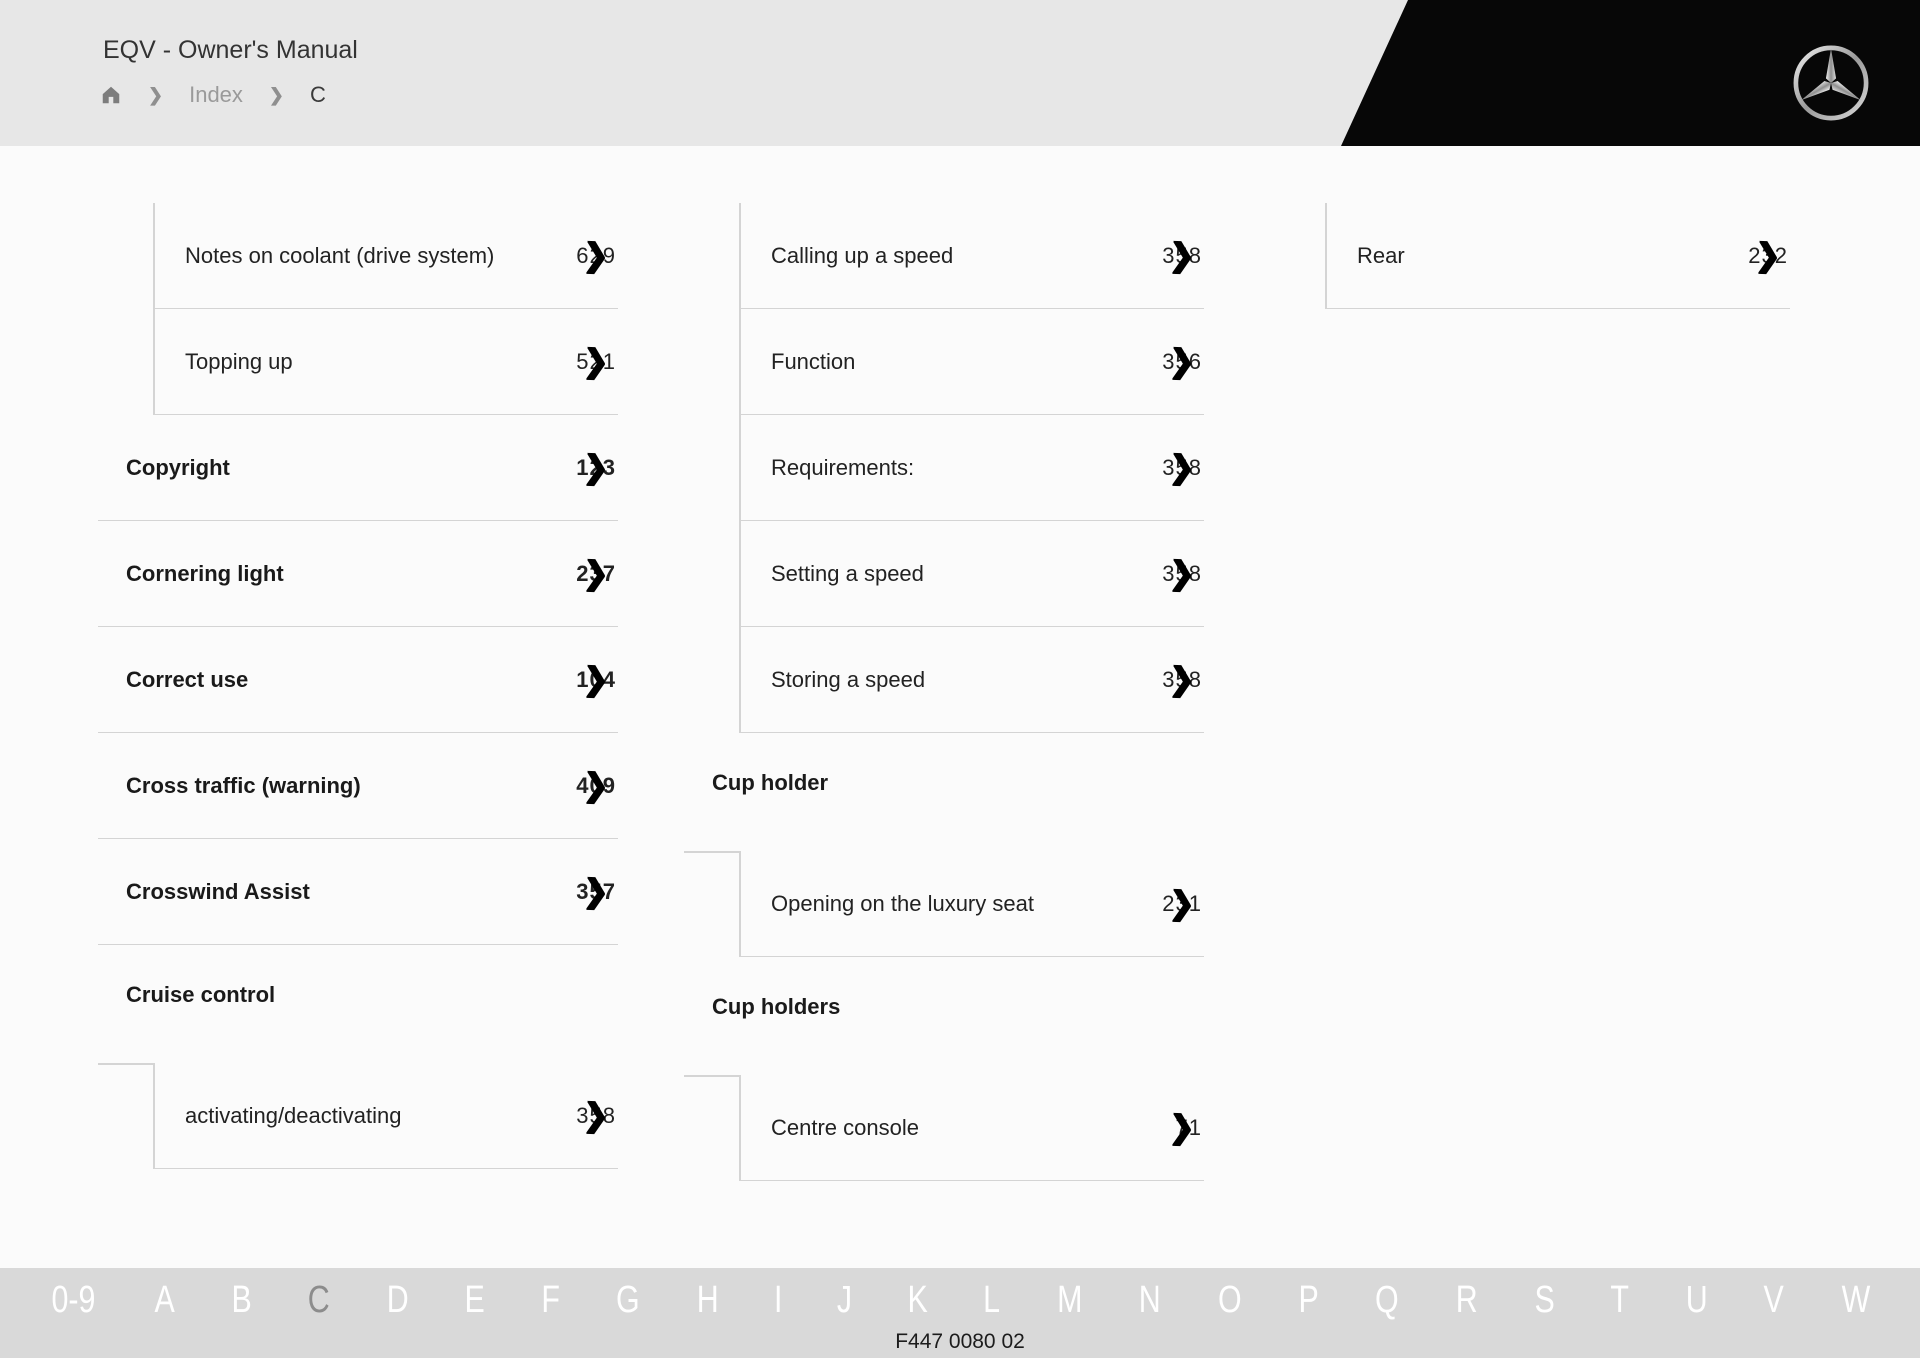 The width and height of the screenshot is (1920, 1358). Describe the element at coordinates (843, 467) in the screenshot. I see `entry-label: Requirements:` at that location.